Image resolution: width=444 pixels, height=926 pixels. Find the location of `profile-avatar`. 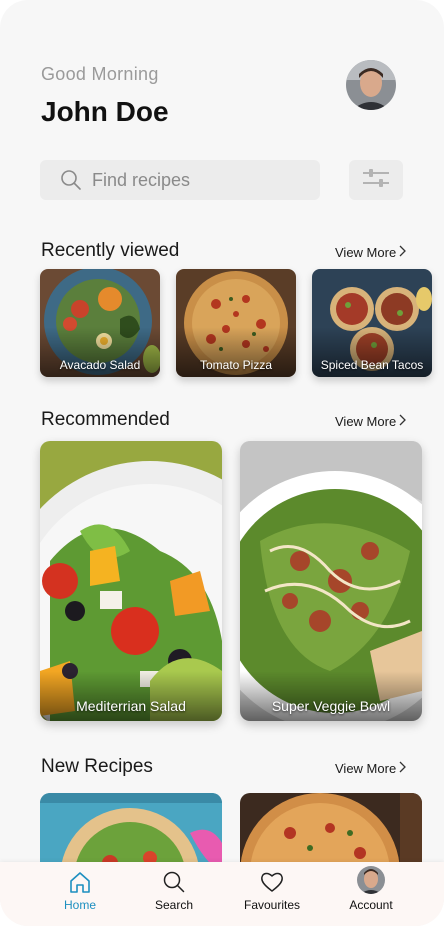

profile-avatar is located at coordinates (371, 85).